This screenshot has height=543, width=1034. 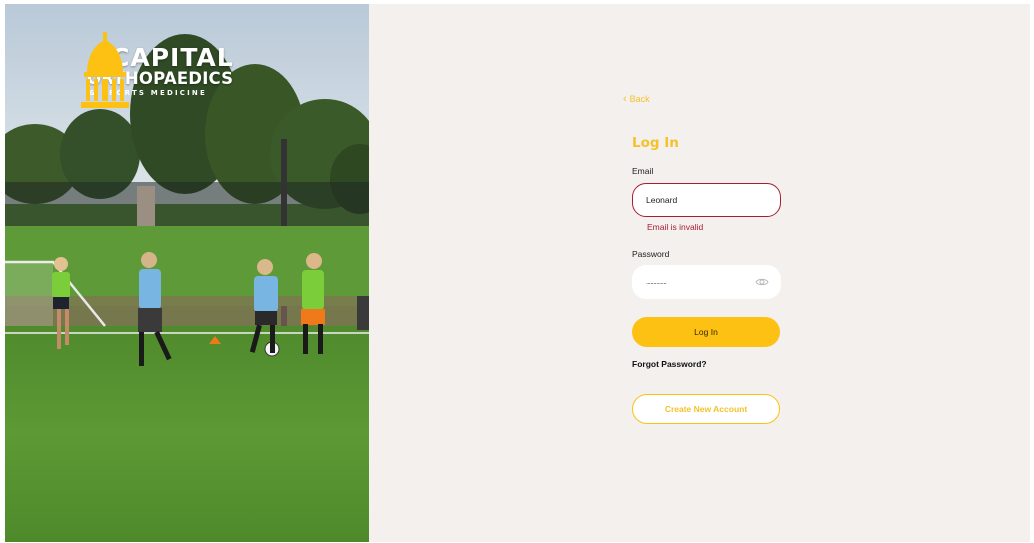 What do you see at coordinates (669, 364) in the screenshot?
I see `forgot-password-link: Forgot Password?` at bounding box center [669, 364].